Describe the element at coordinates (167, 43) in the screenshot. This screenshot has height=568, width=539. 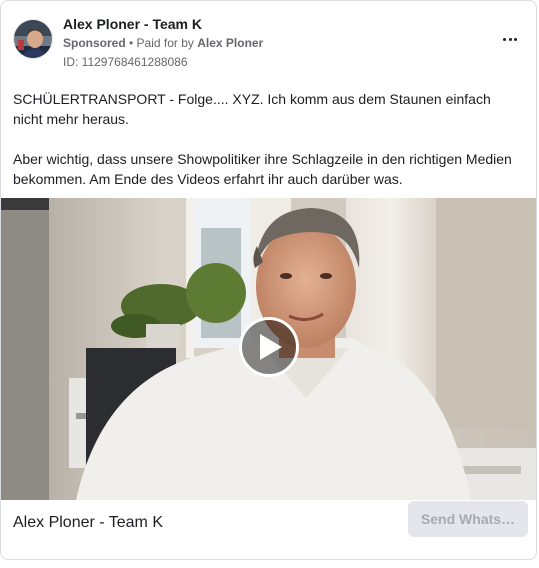
I see `paid-for-by-prefix: Paid for by` at that location.